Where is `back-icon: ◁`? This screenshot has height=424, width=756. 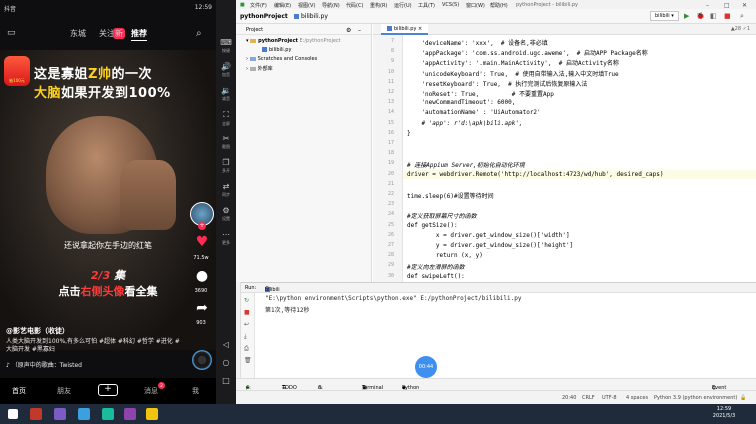 back-icon: ◁ is located at coordinates (226, 344).